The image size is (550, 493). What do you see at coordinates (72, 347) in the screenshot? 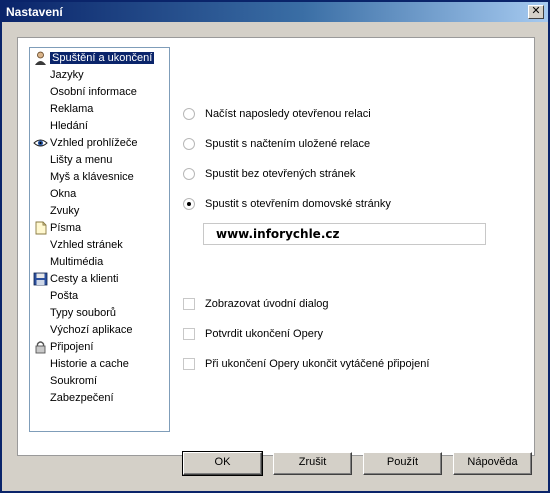
I see `sidebar-item-label: Připojení` at bounding box center [72, 347].